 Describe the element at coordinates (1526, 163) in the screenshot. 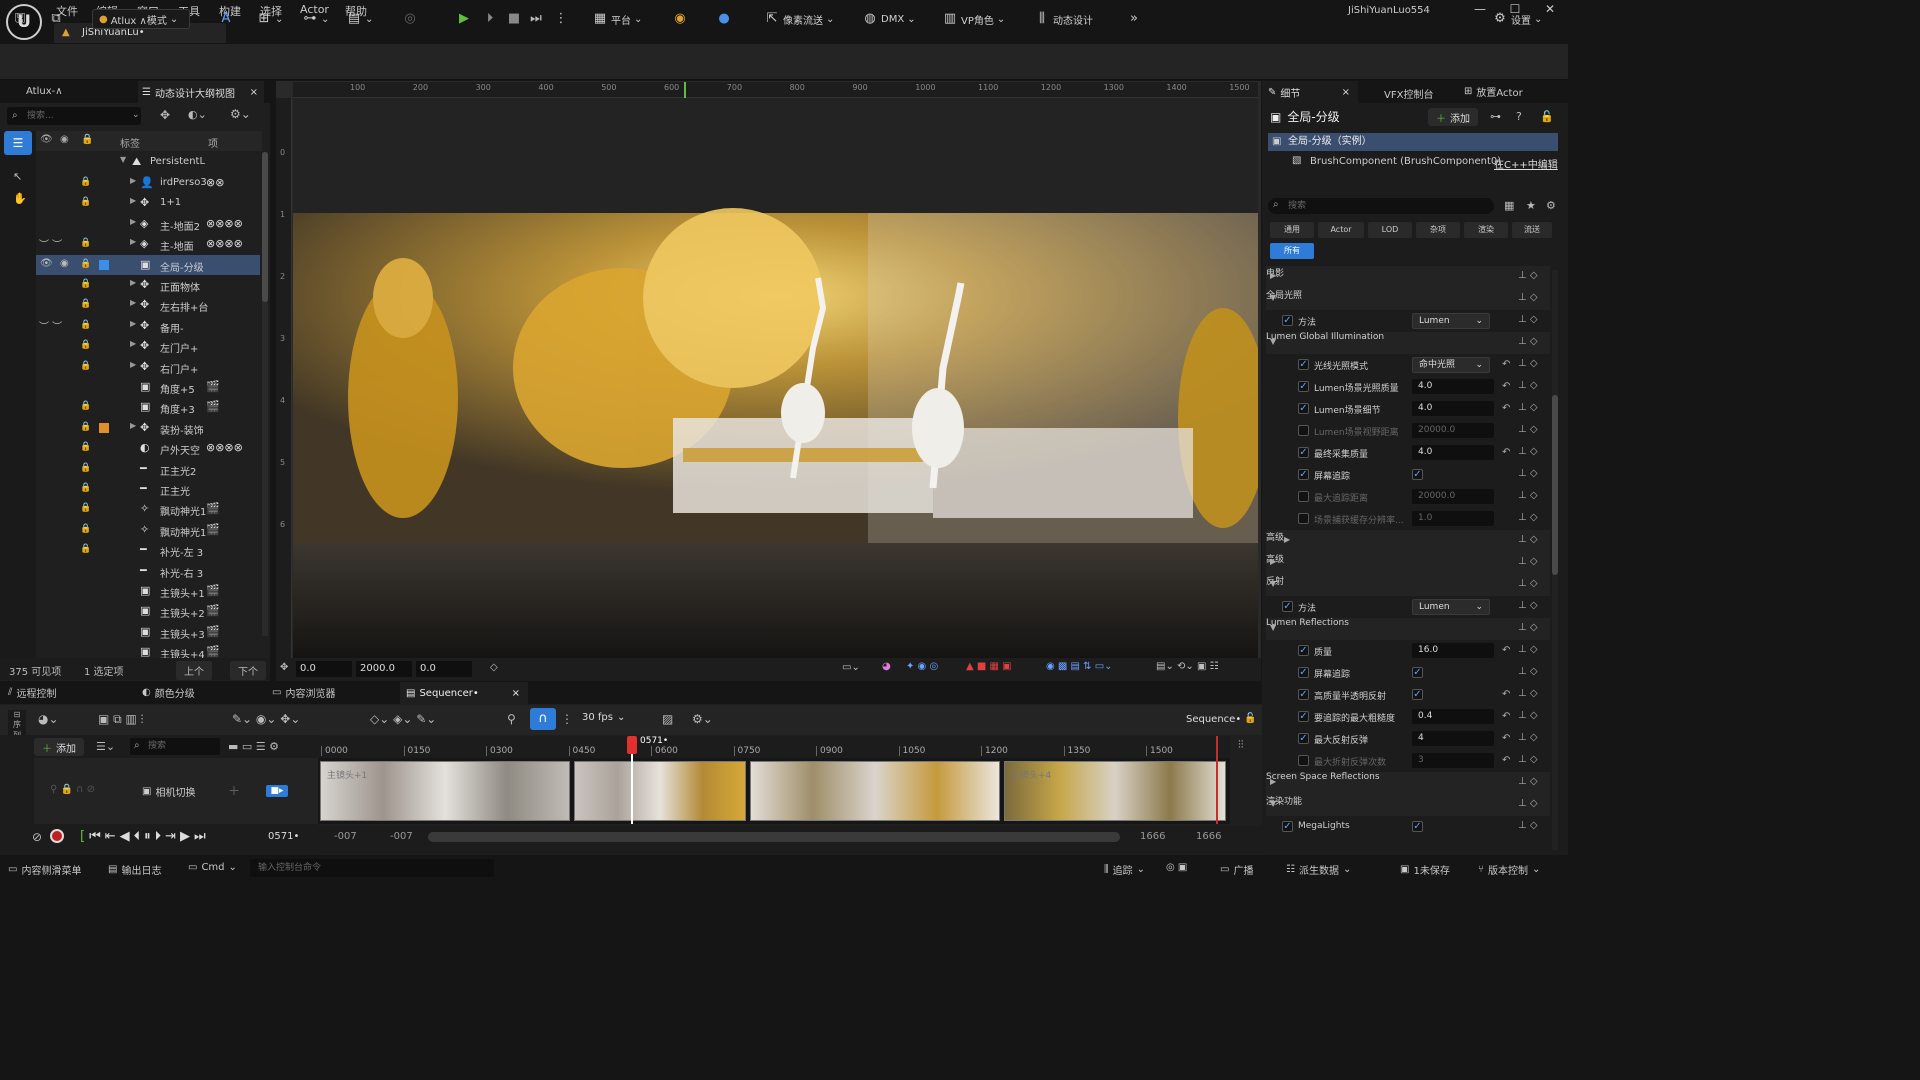

I see `edit-cpp-link: 在C++中编辑` at that location.